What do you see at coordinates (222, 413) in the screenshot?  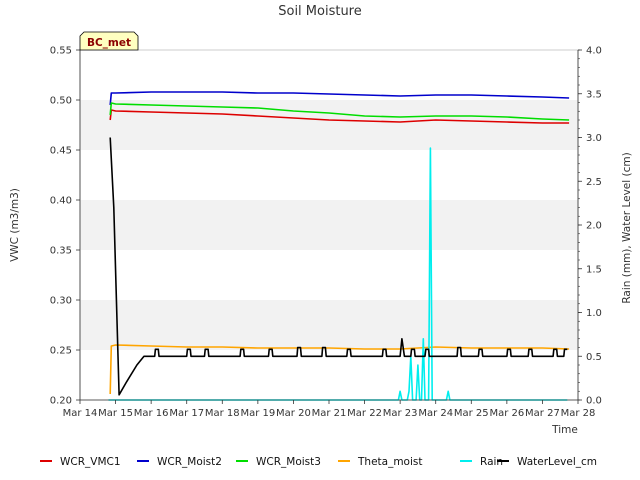 I see `x-tick-label: Mar 18` at bounding box center [222, 413].